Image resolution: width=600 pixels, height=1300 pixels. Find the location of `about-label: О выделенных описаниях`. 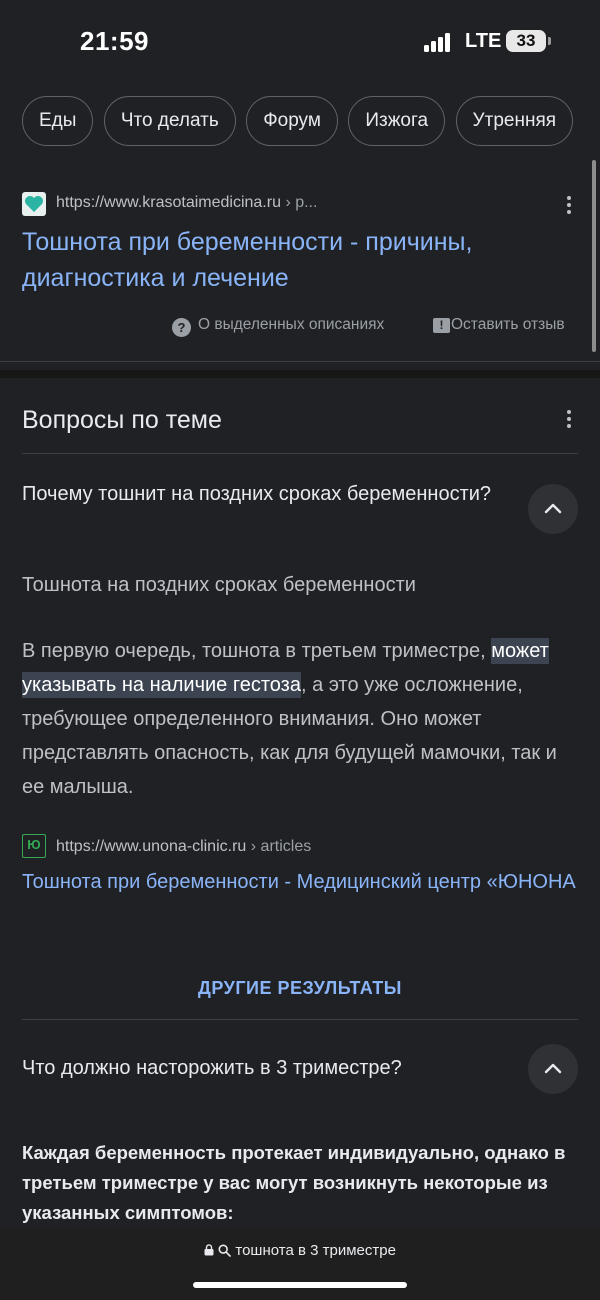

about-label: О выделенных описаниях is located at coordinates (291, 324).